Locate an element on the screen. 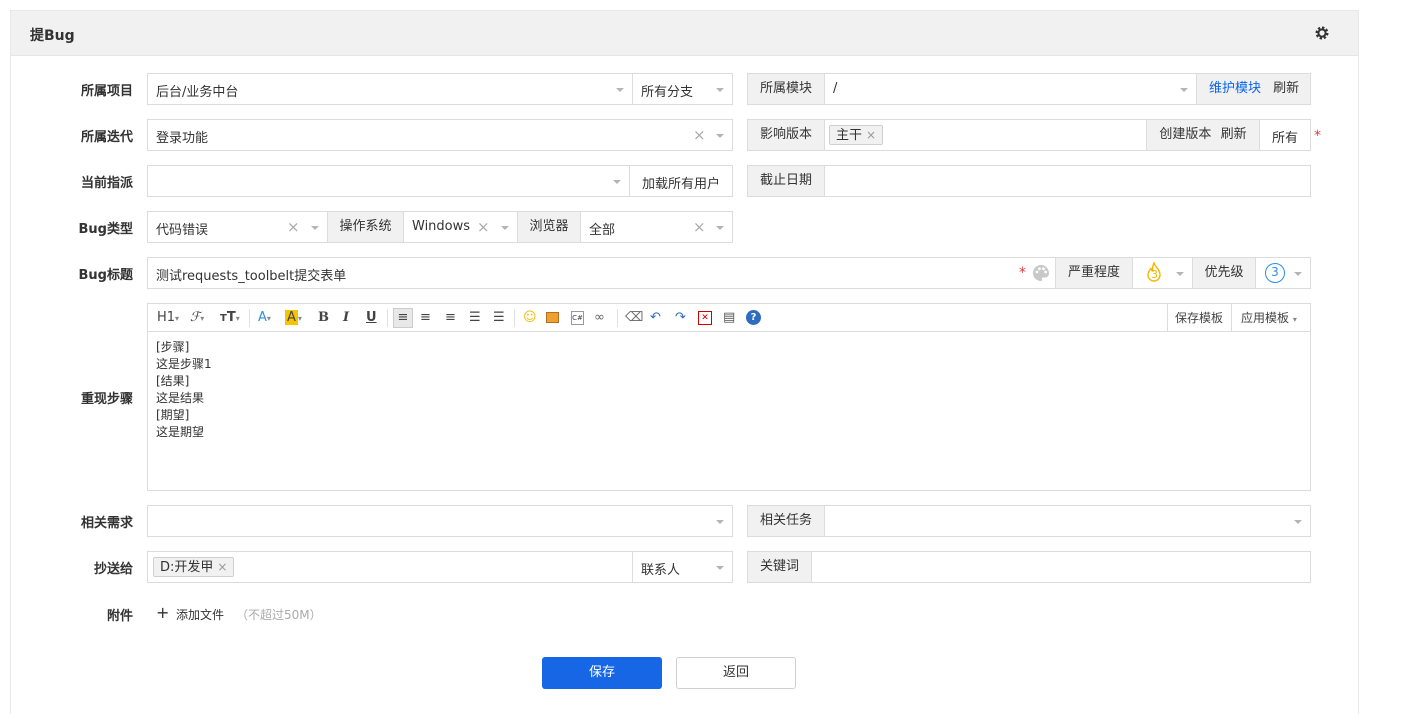 The image size is (1402, 714). keywords-input is located at coordinates (1061, 567).